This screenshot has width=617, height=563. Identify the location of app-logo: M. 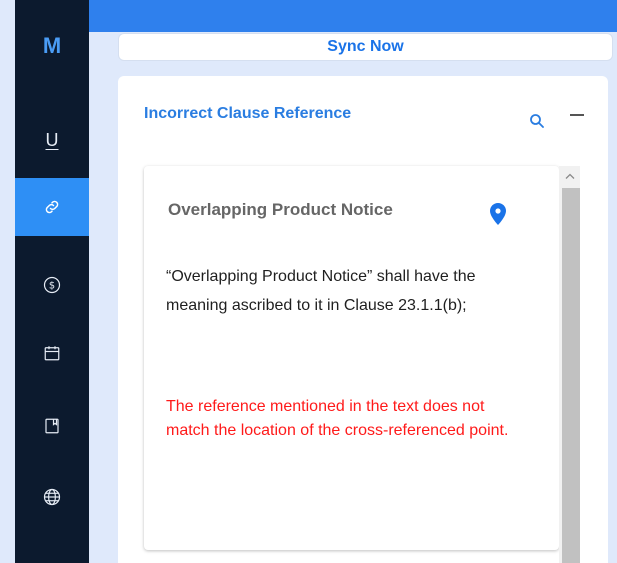
(52, 45).